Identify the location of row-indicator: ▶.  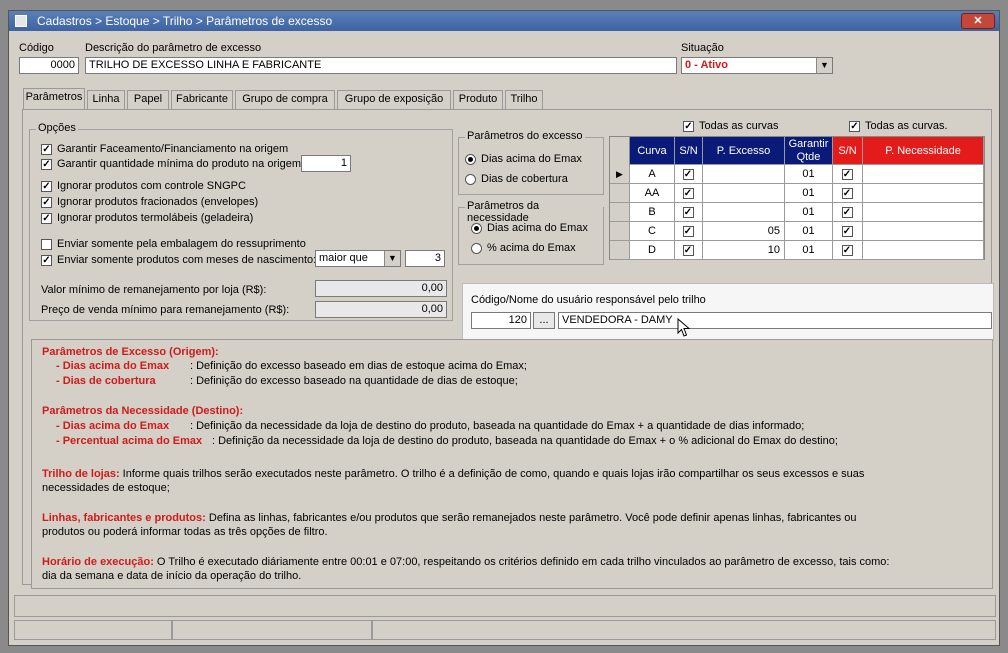
(620, 174).